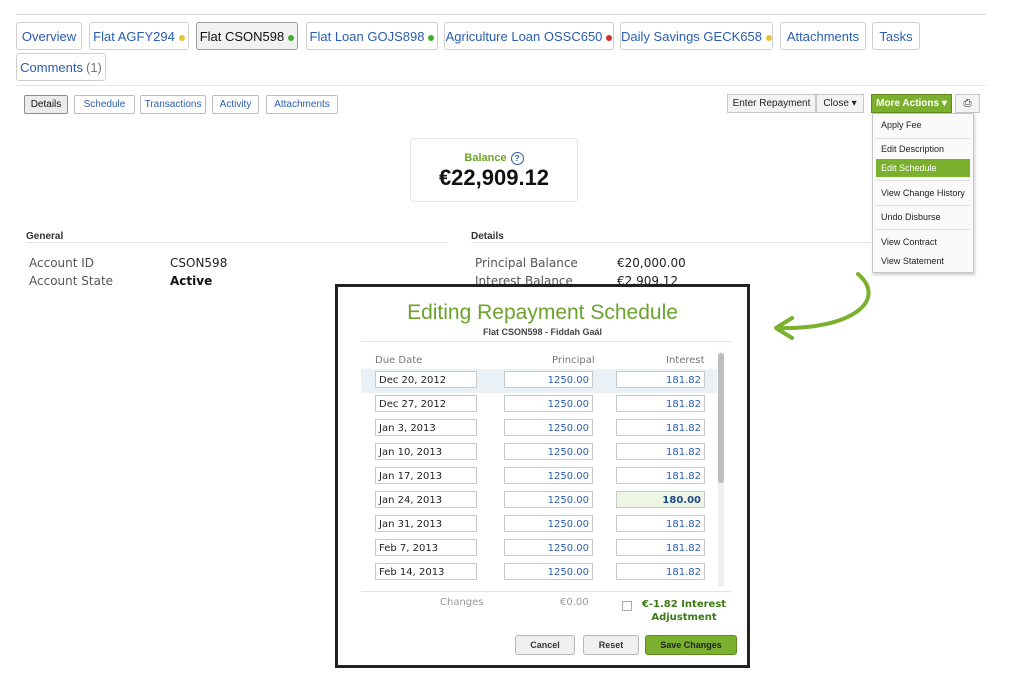 The height and width of the screenshot is (680, 1026). I want to click on reset-button: Reset, so click(611, 645).